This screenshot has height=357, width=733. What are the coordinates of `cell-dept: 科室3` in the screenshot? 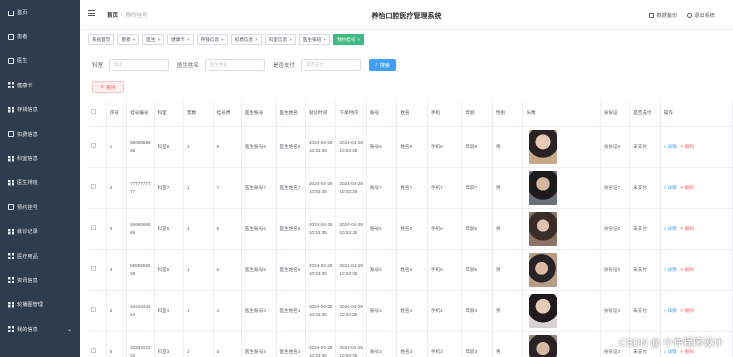 It's located at (169, 344).